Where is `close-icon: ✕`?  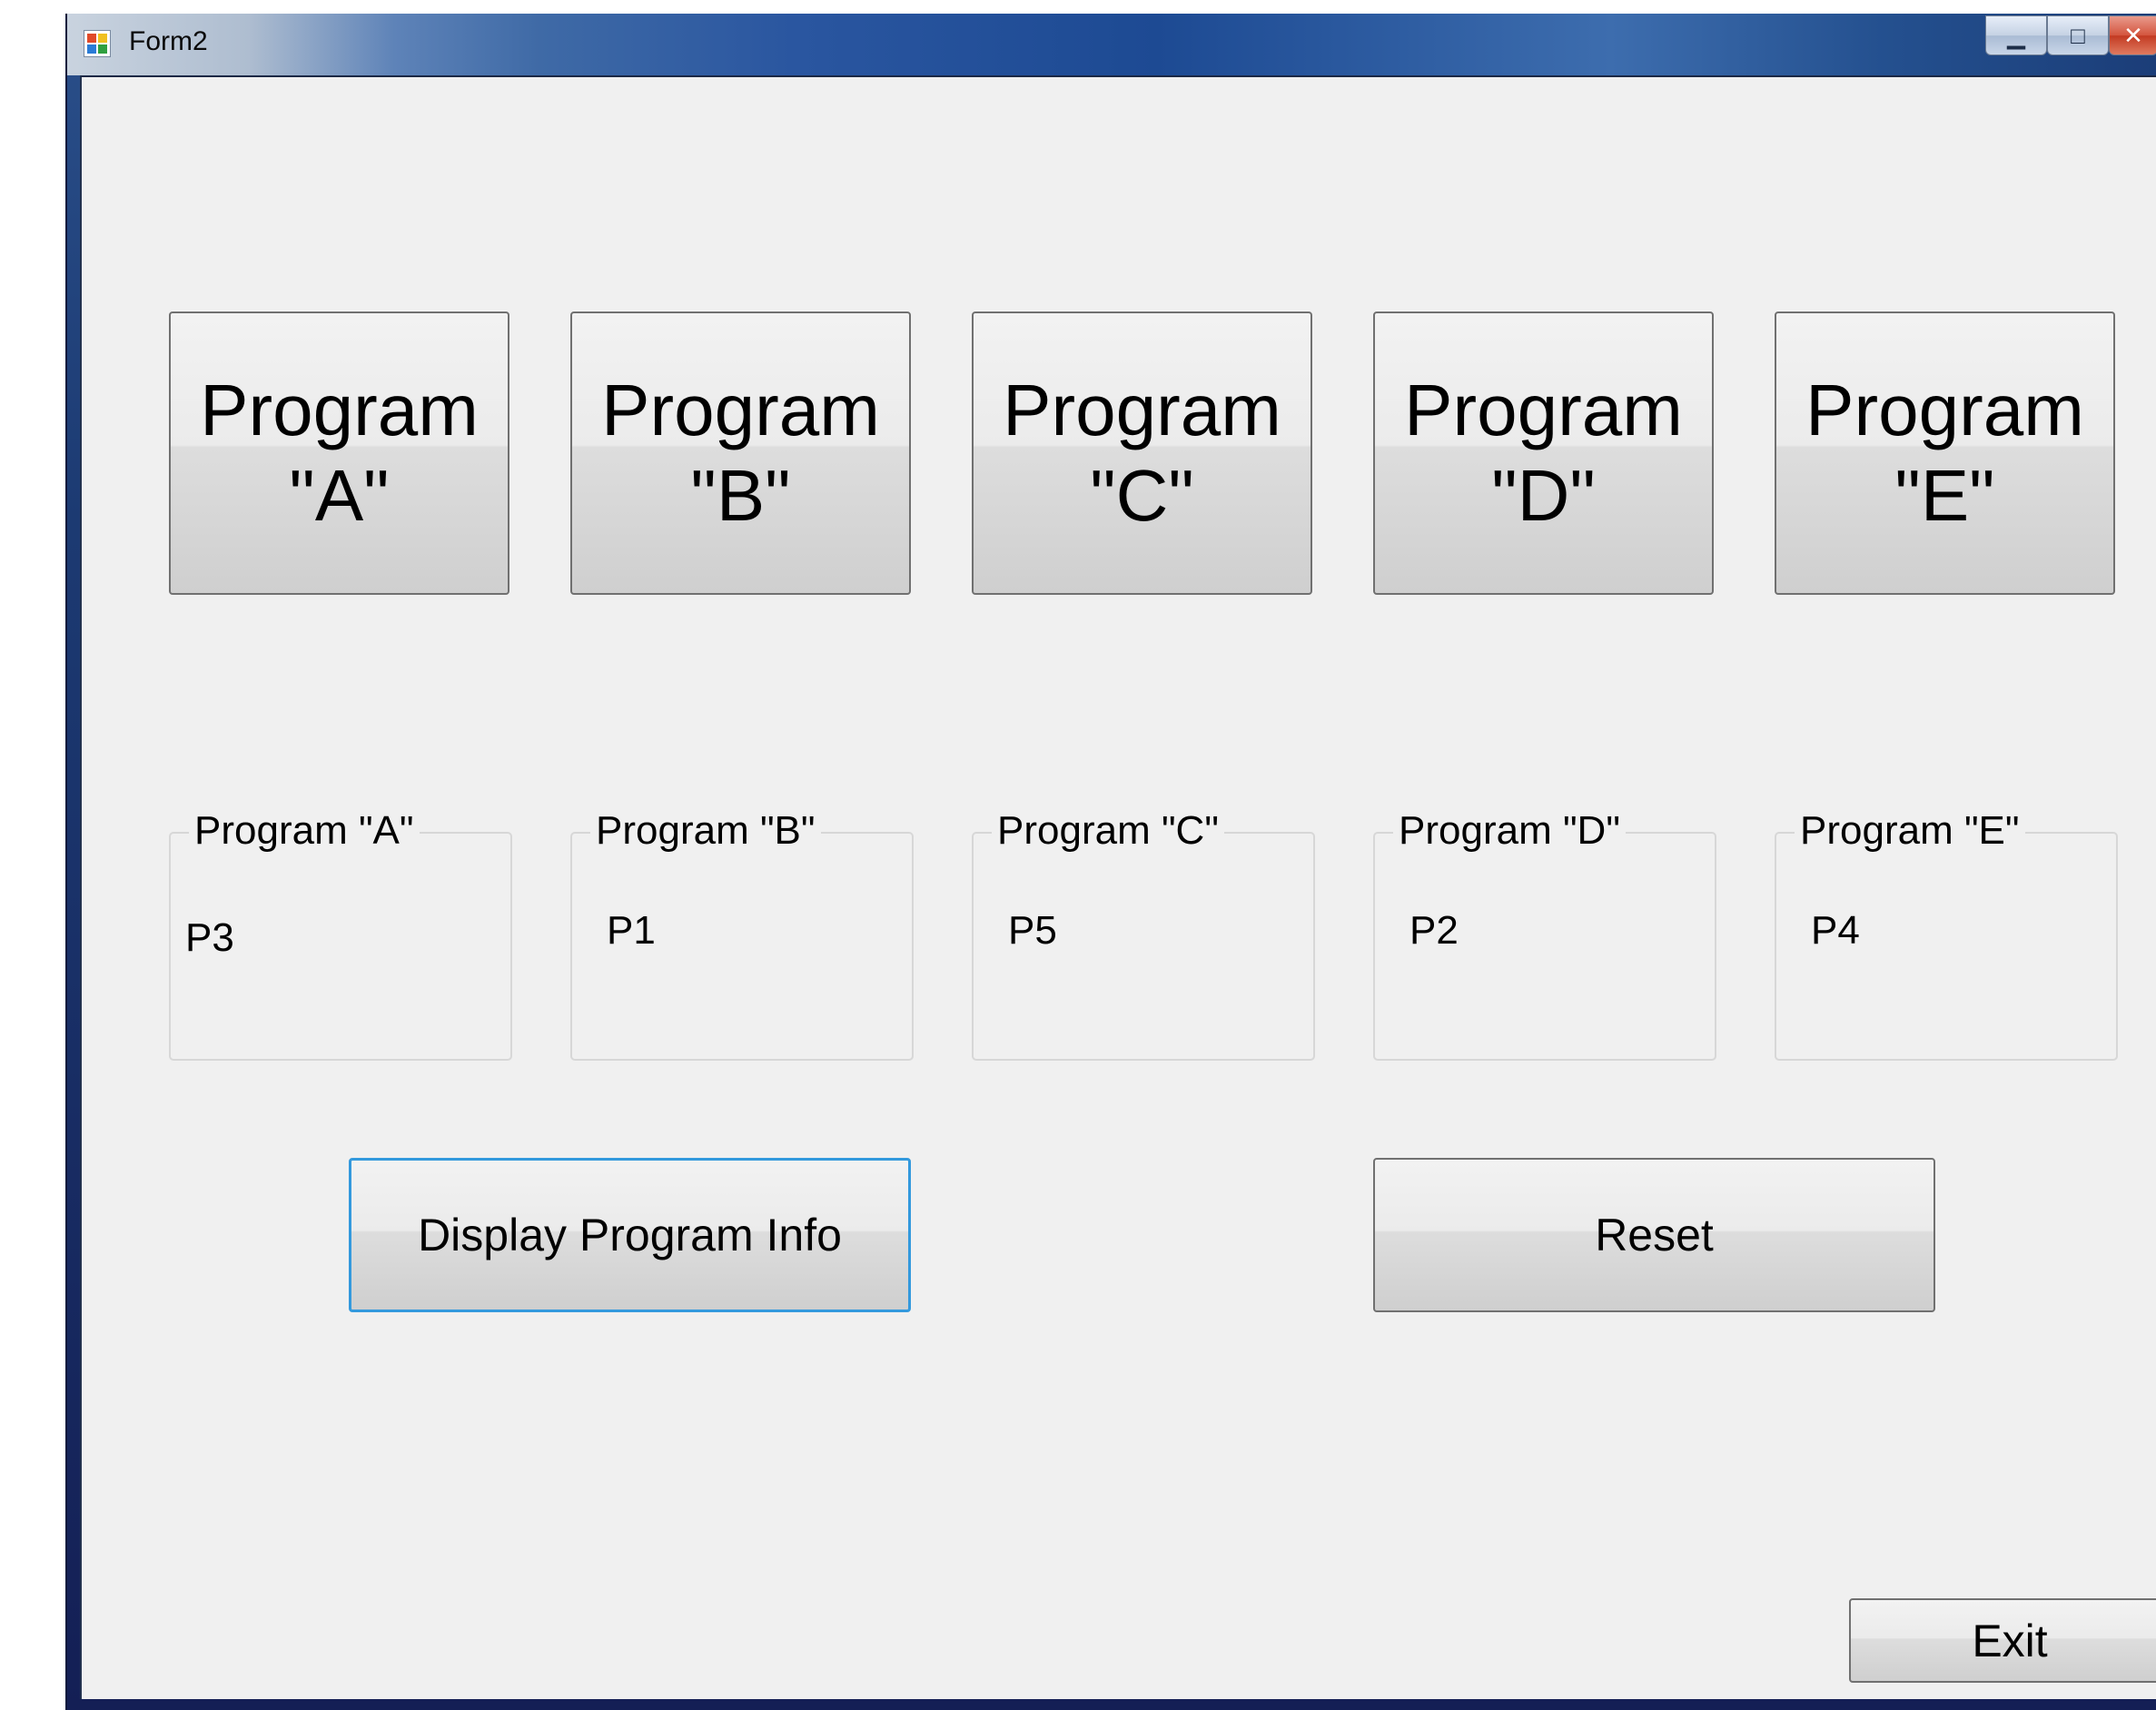
close-icon: ✕ is located at coordinates (2132, 35).